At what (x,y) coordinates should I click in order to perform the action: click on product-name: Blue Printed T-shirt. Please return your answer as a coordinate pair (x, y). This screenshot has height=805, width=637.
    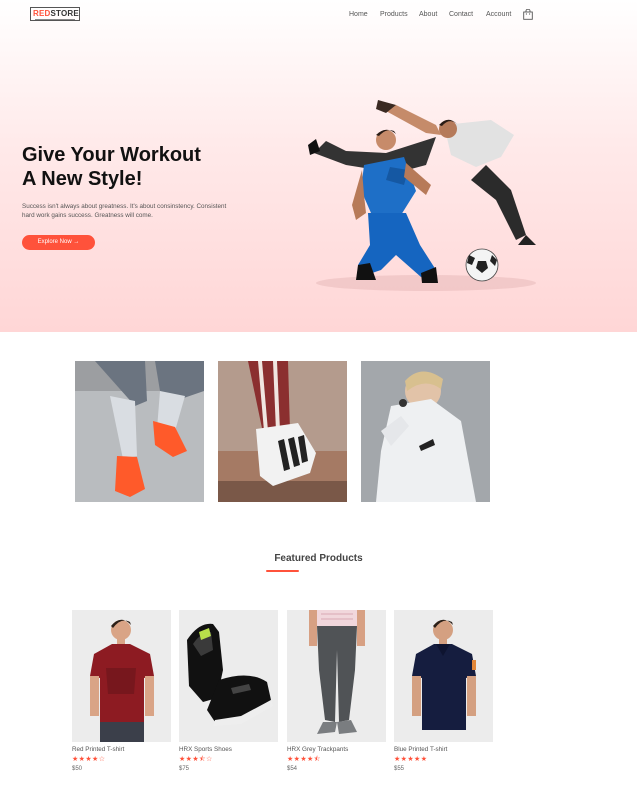
    Looking at the image, I should click on (443, 750).